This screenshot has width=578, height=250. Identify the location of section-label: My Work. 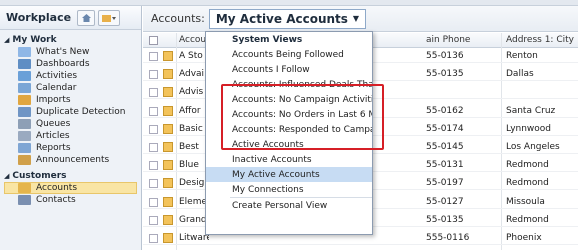
(34, 39).